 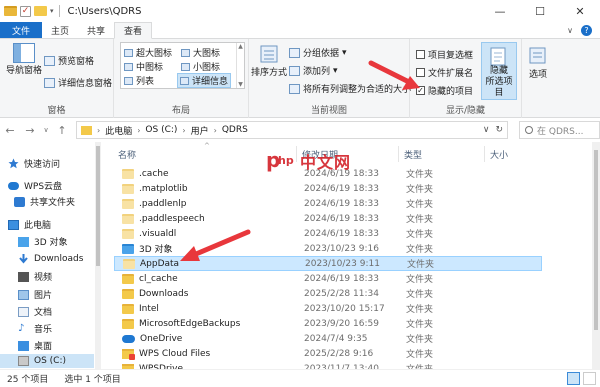 I want to click on nav-wps-cloud: WPS云盘, so click(x=35, y=185).